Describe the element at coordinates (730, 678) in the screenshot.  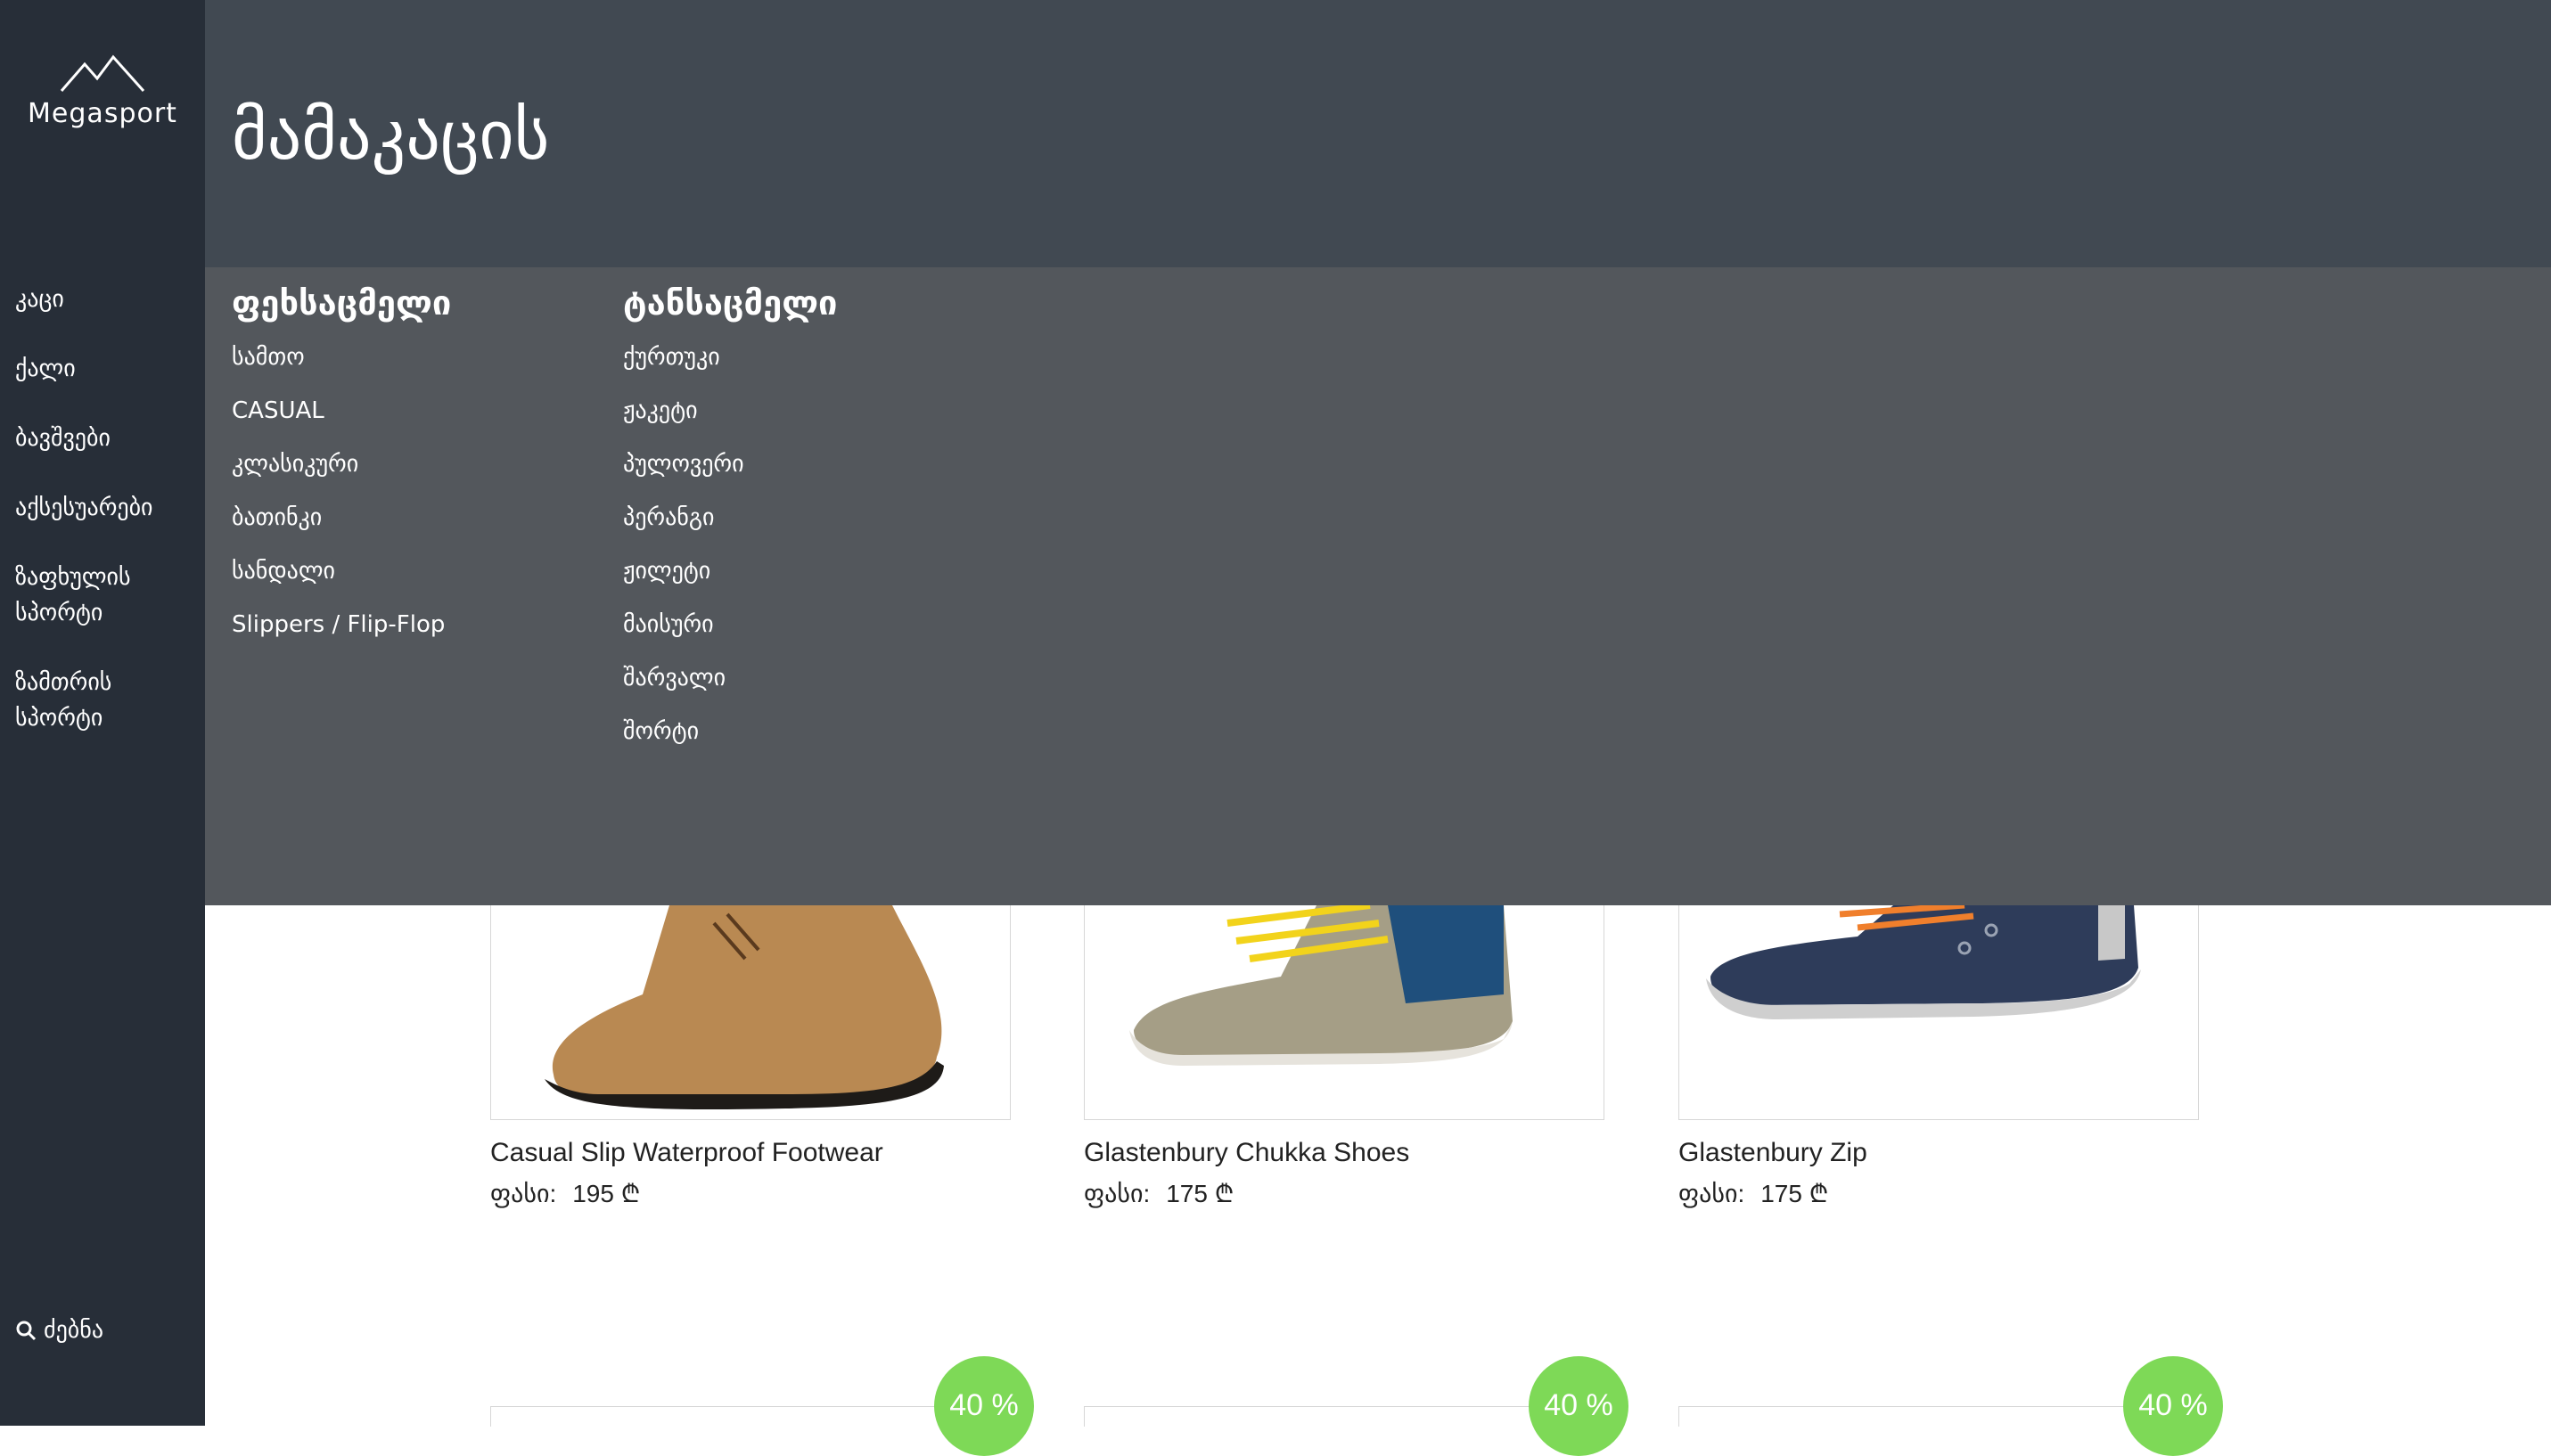
I see `menu-item-trousers: შარვალი` at that location.